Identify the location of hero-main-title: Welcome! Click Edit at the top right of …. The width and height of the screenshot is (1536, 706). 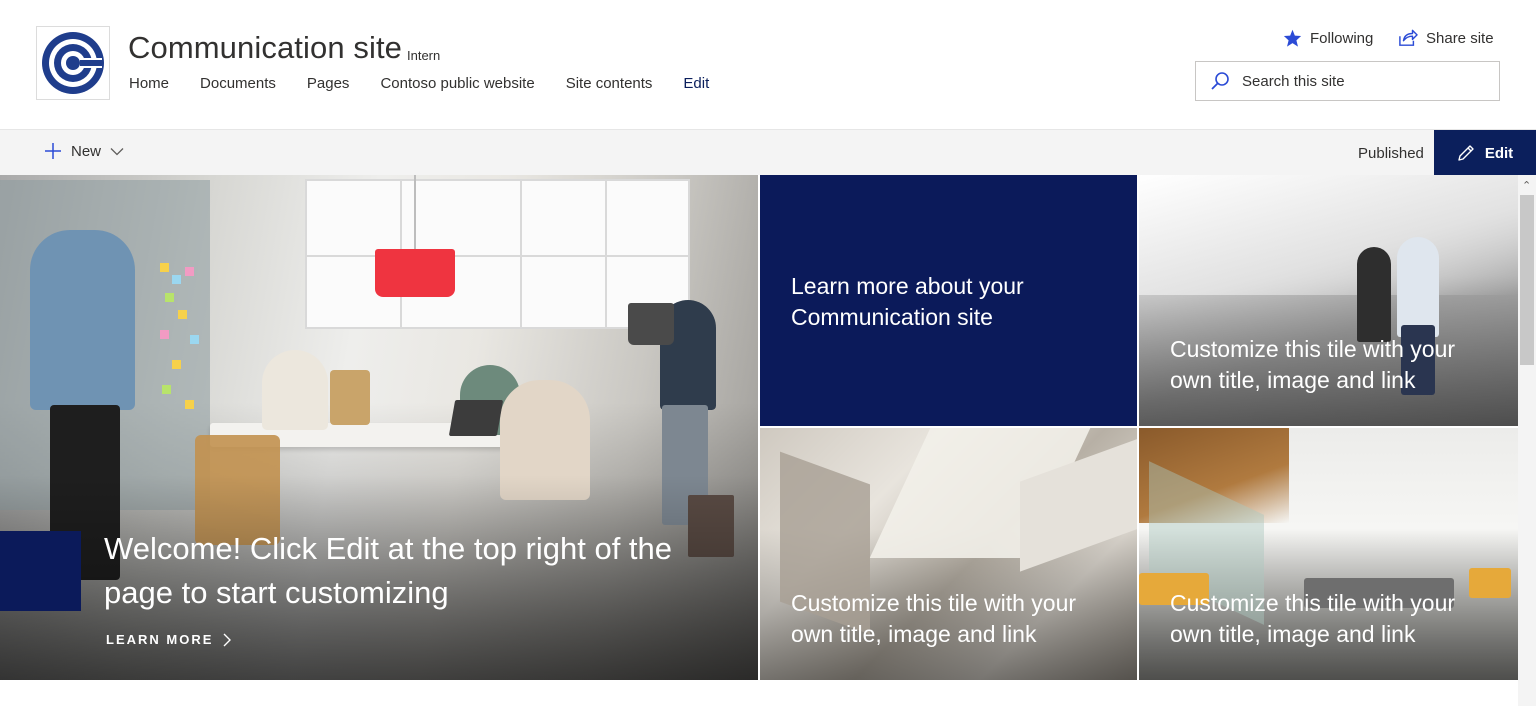
(388, 570).